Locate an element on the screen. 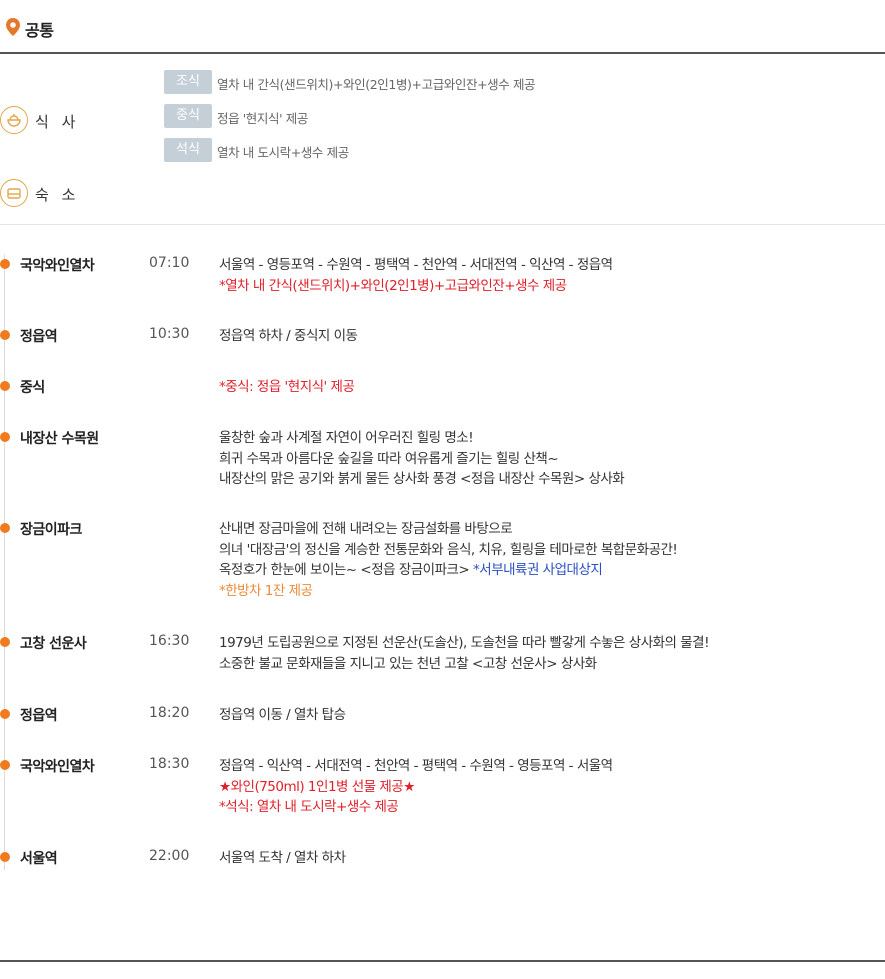  timeline-place: 중식 is located at coordinates (32, 388).